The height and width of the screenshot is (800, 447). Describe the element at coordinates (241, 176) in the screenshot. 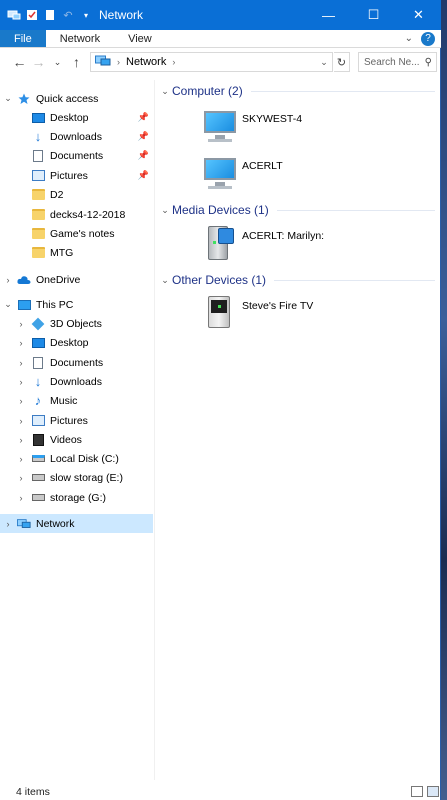

I see `device-acerlt: ACERLT` at that location.